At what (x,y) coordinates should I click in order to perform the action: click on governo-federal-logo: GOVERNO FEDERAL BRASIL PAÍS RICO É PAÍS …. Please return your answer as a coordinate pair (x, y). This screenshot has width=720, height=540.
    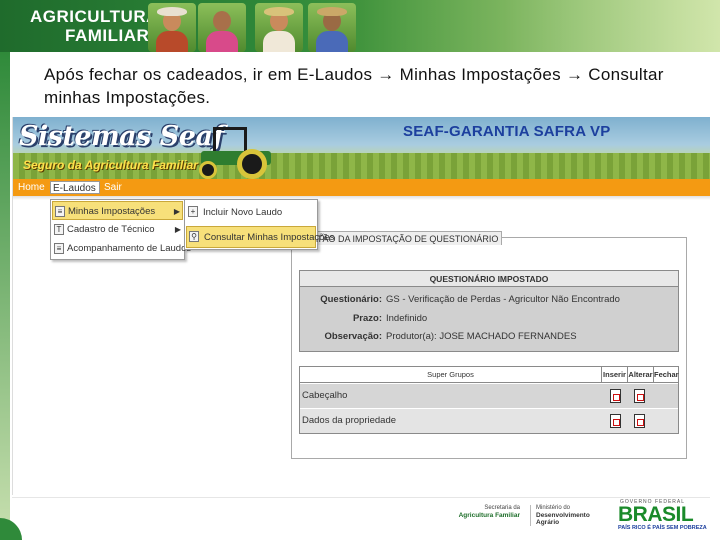
    Looking at the image, I should click on (664, 515).